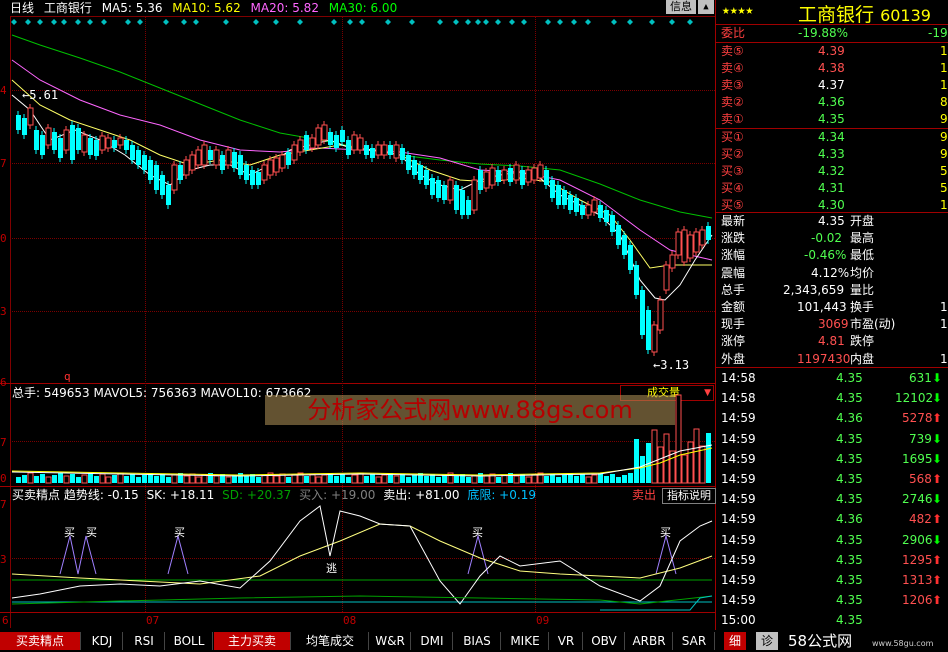  I want to click on tab-main-force: 主力买卖, so click(252, 641).